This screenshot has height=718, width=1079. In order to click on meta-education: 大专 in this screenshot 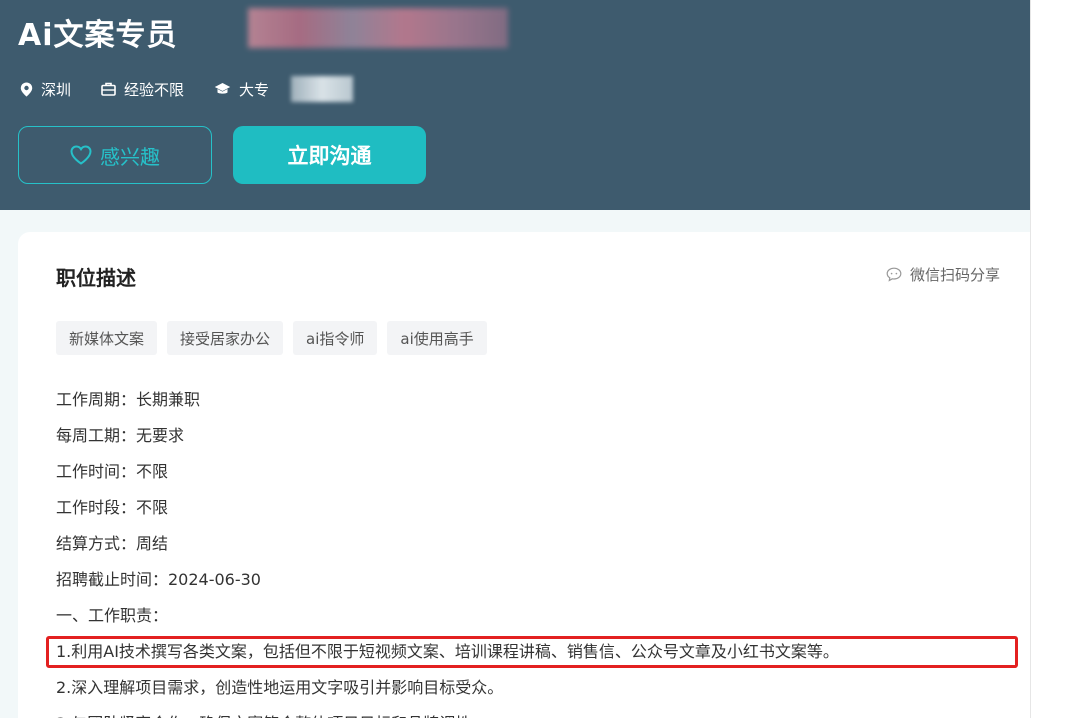, I will do `click(241, 89)`.